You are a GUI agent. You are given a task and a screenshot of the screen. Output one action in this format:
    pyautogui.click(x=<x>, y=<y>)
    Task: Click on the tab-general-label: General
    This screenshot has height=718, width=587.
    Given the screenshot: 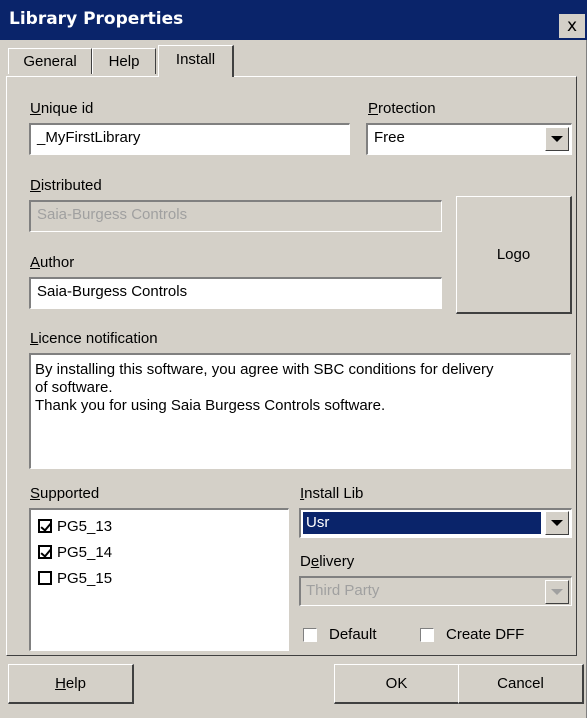 What is the action you would take?
    pyautogui.click(x=50, y=61)
    